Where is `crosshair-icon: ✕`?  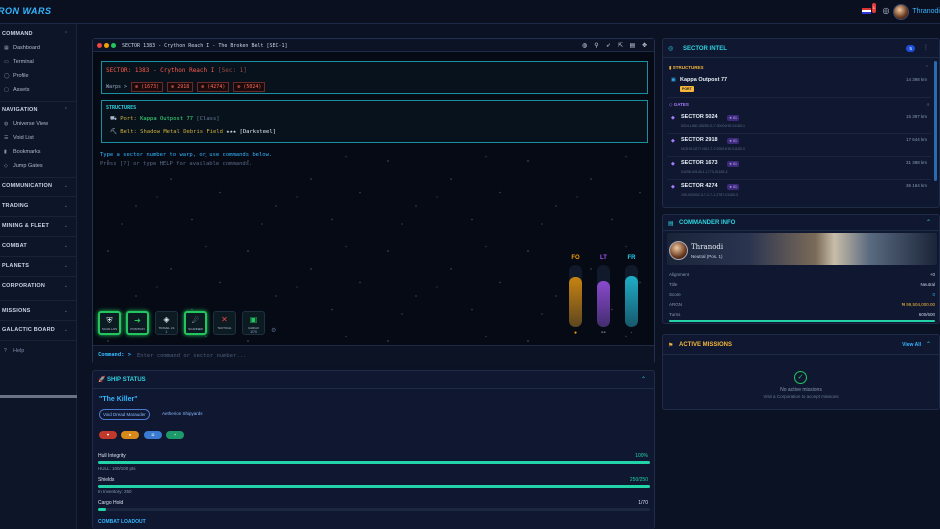
crosshair-icon: ✕ is located at coordinates (224, 319).